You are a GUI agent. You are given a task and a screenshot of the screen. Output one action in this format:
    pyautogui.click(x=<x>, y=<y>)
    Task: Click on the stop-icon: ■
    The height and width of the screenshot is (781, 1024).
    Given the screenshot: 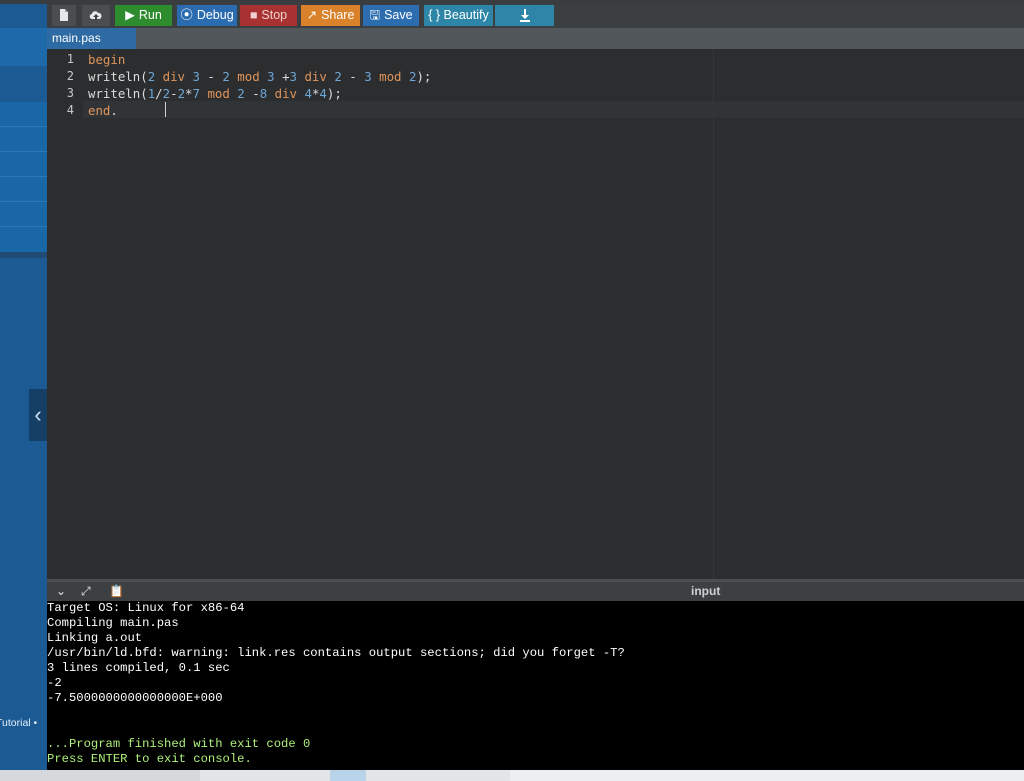 What is the action you would take?
    pyautogui.click(x=253, y=15)
    